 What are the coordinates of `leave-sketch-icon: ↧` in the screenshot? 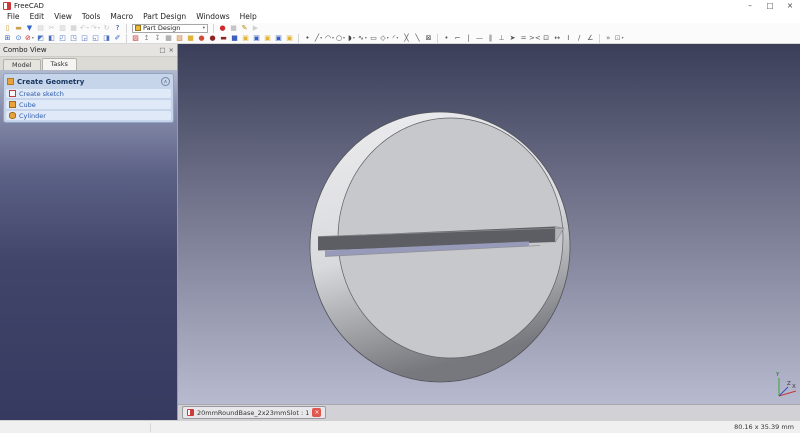 It's located at (157, 38).